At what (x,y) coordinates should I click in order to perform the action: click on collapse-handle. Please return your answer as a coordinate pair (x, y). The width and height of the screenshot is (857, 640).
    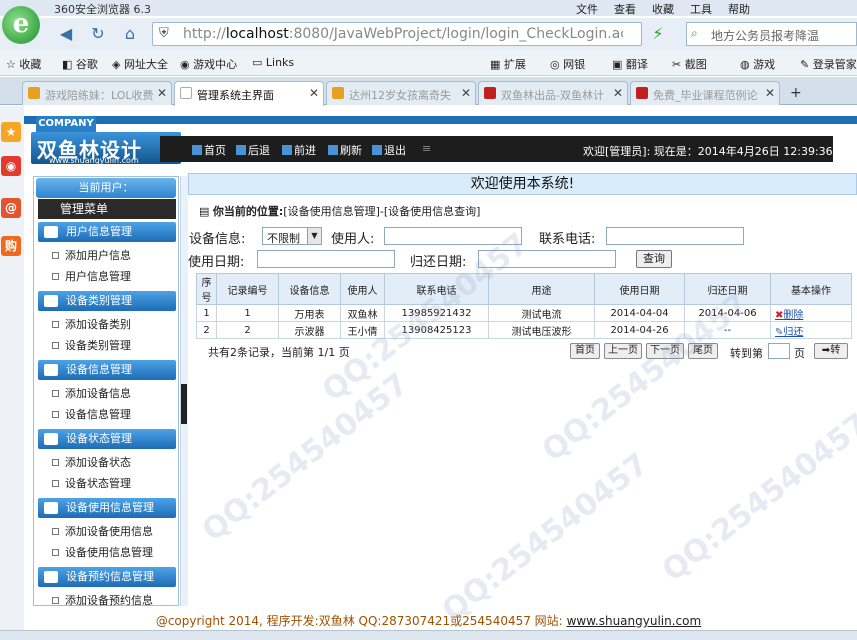
    Looking at the image, I should click on (184, 404).